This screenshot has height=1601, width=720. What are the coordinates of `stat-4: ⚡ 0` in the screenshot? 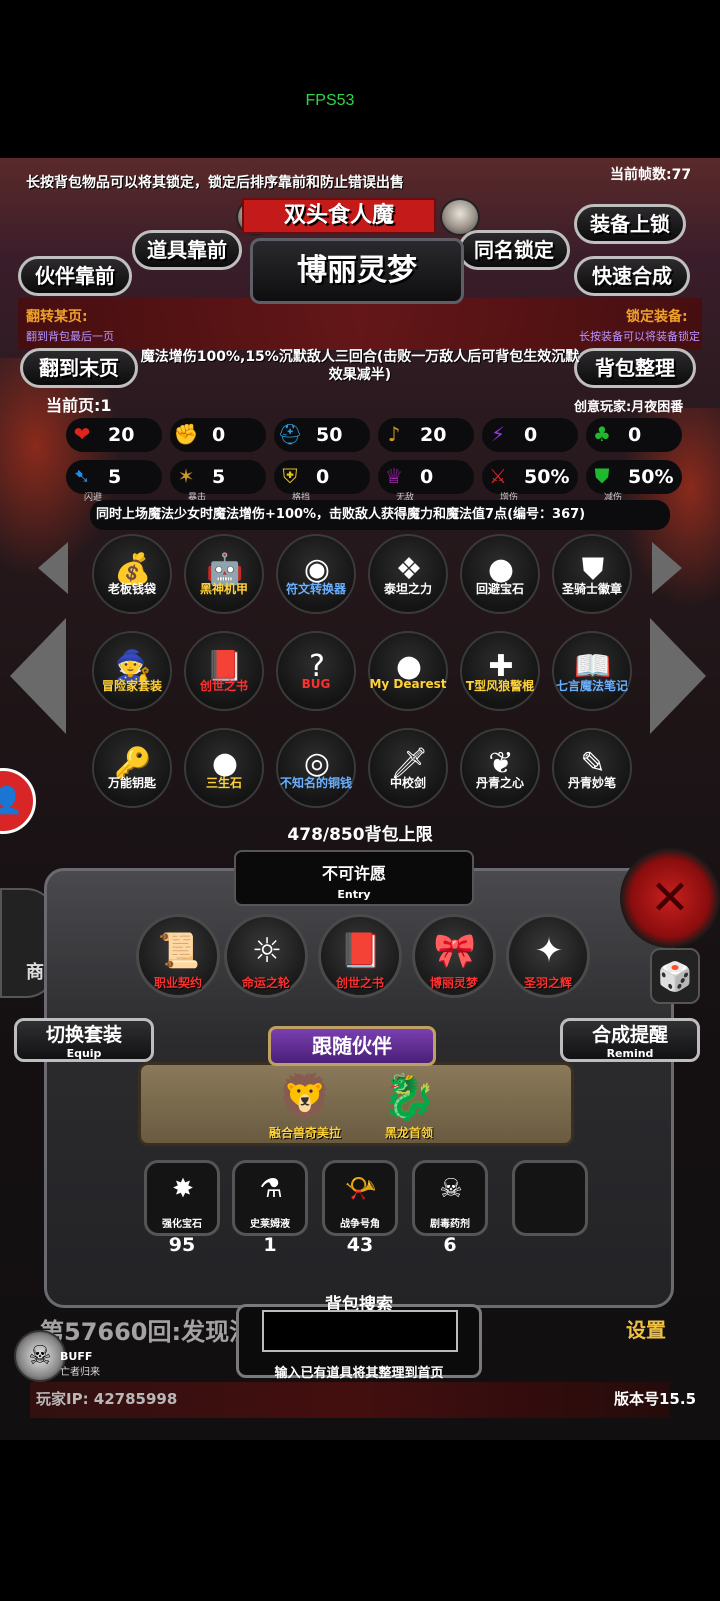 It's located at (530, 435).